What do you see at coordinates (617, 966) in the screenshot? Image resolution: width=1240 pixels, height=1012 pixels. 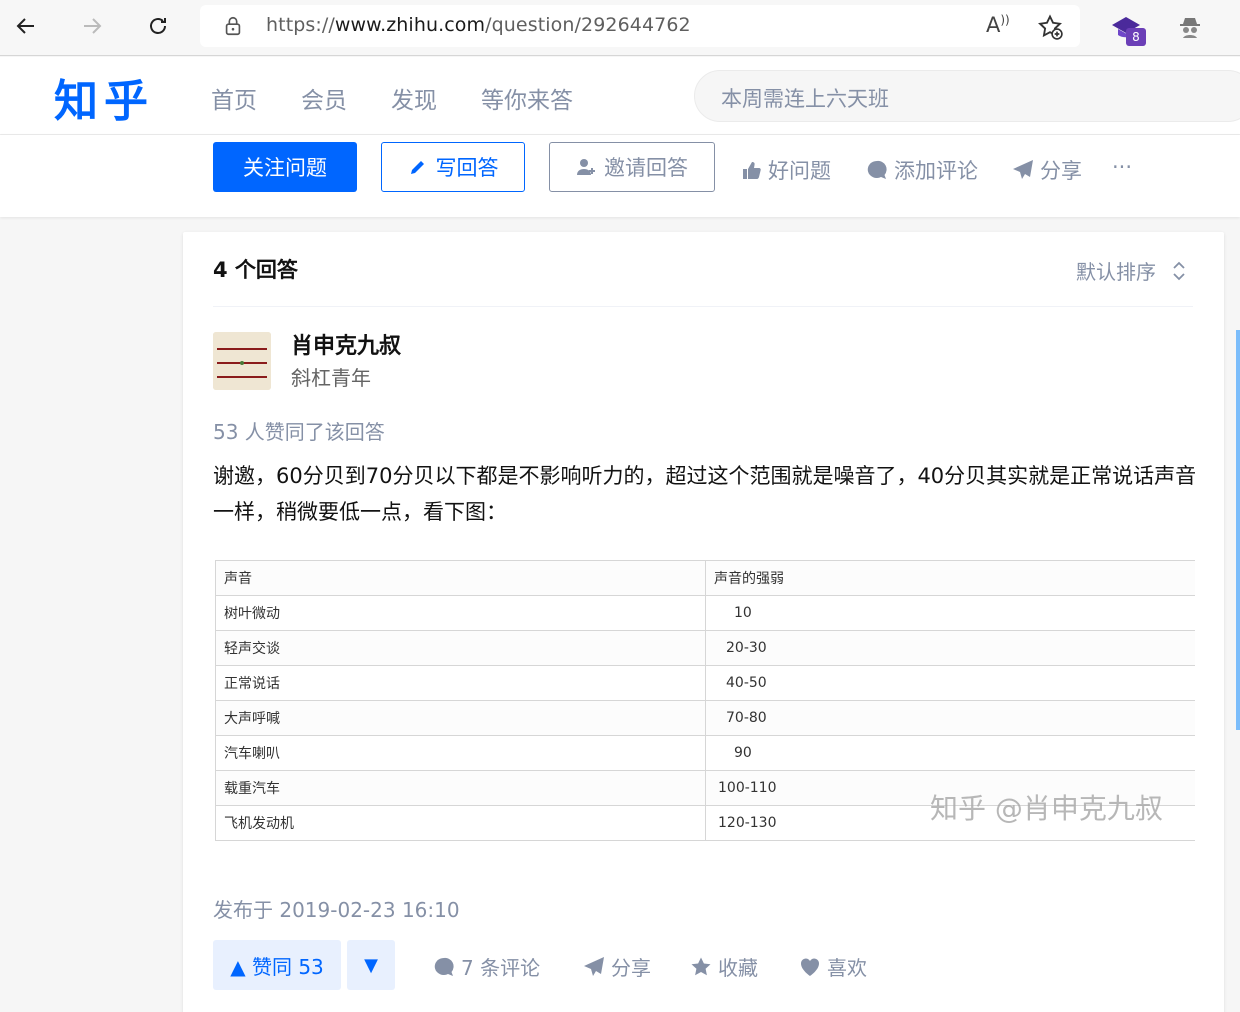 I see `share-answer-button: 分享` at bounding box center [617, 966].